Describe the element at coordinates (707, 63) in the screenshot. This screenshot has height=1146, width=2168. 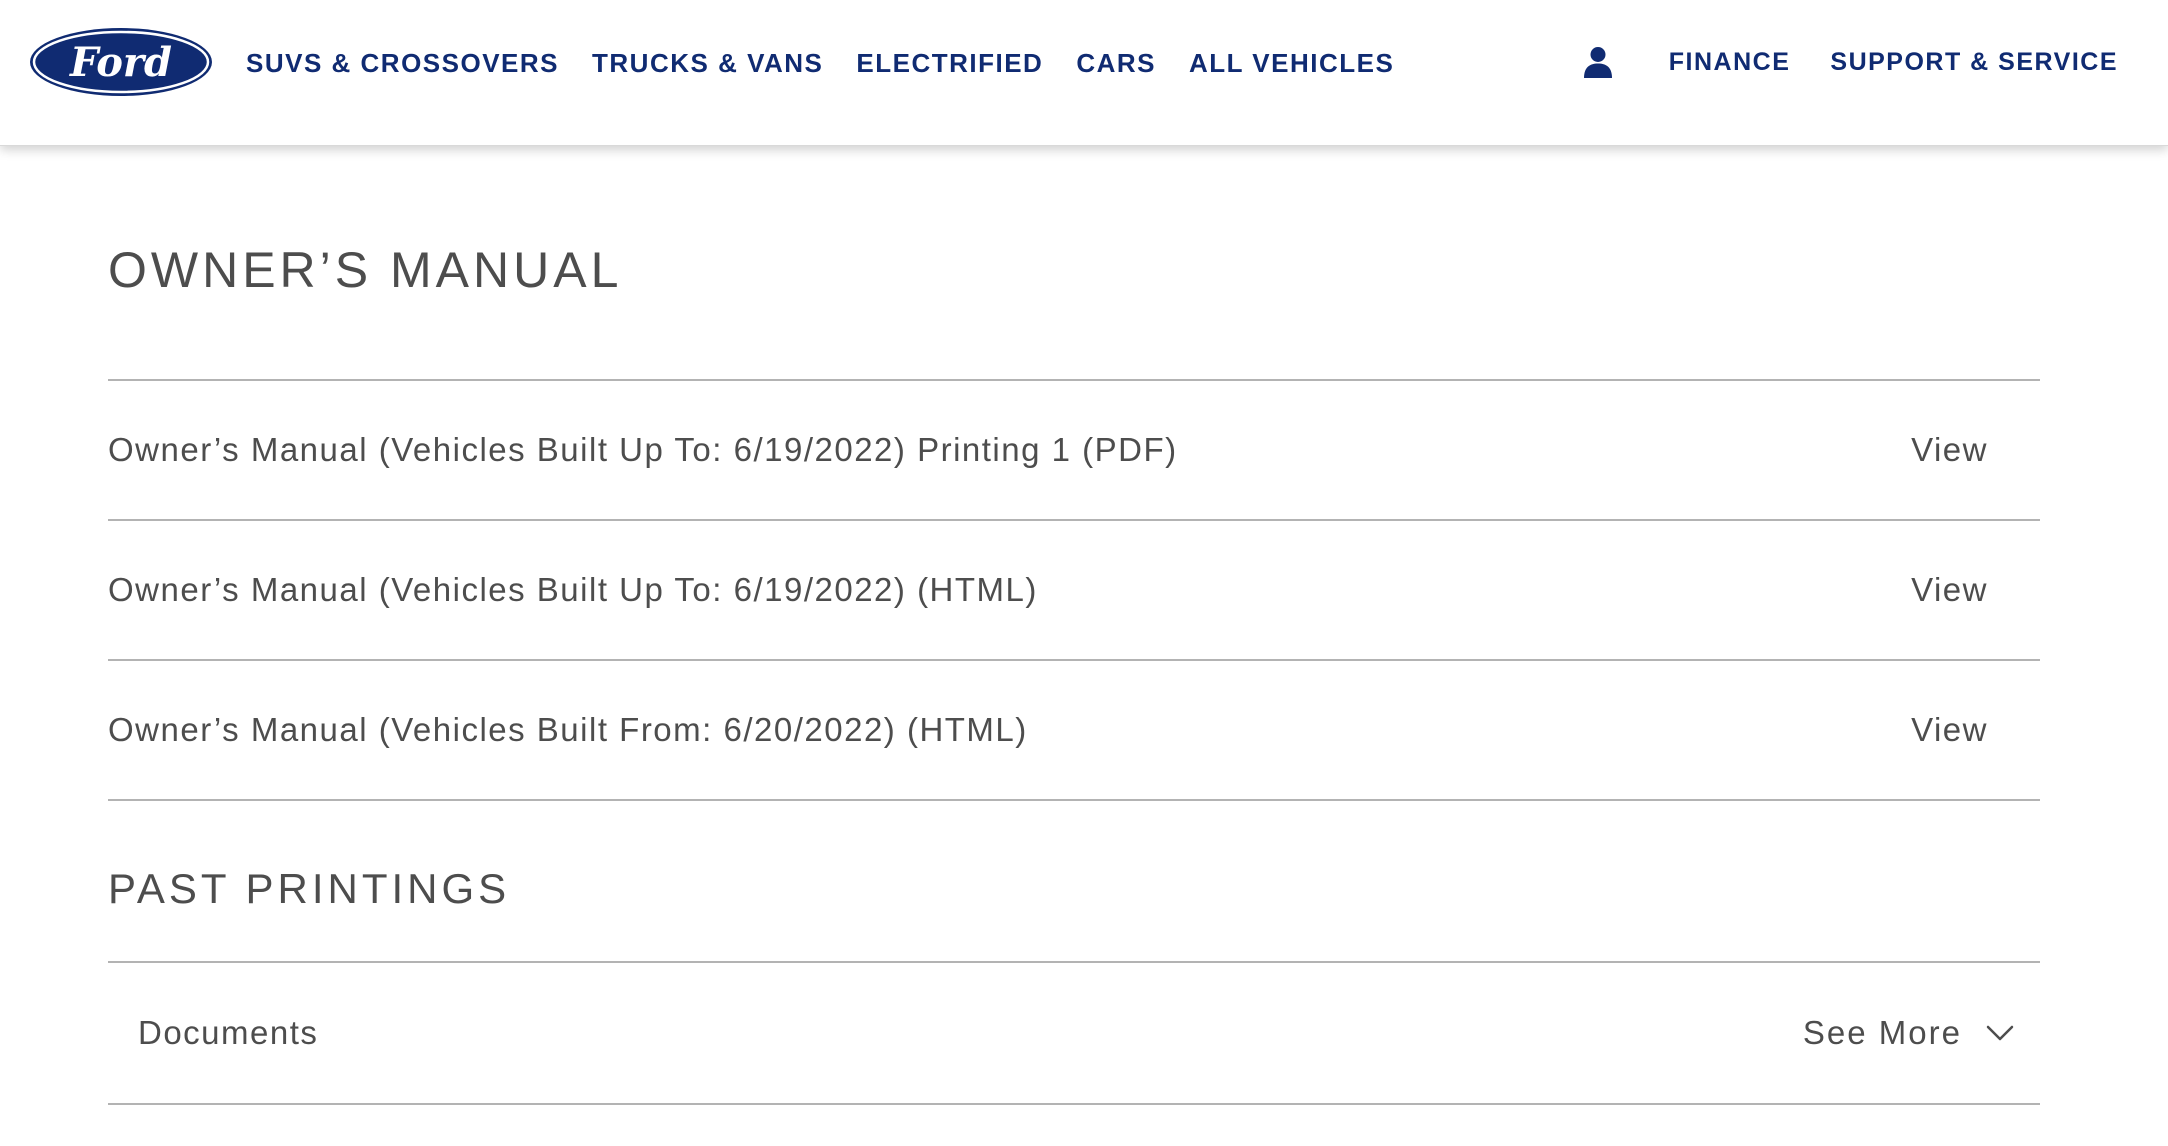
I see `nav-trucks-vans: TRUCKS & VANS` at that location.